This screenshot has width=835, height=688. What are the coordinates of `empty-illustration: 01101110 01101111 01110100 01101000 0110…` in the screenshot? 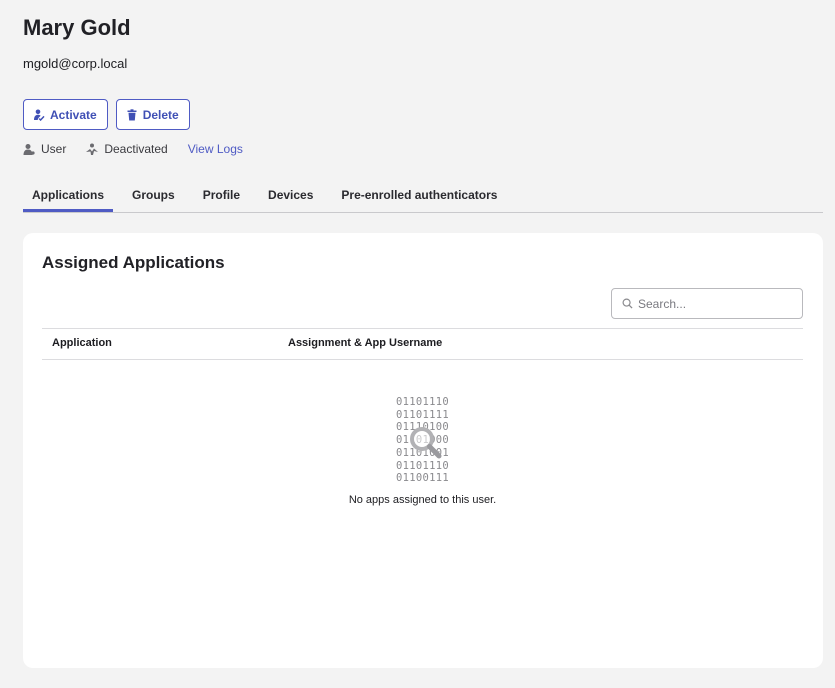 It's located at (422, 440).